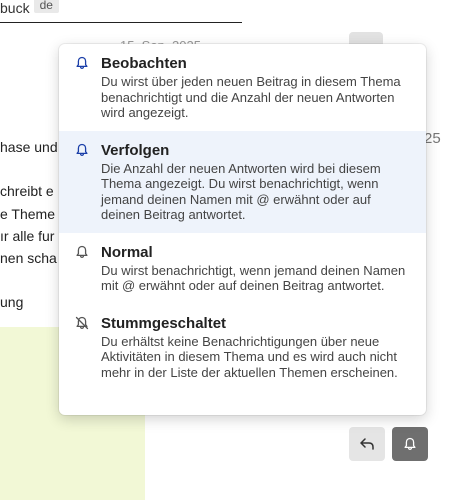  I want to click on reply-button, so click(367, 444).